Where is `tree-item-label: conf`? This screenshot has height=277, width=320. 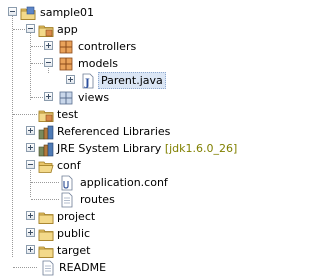
tree-item-label: conf is located at coordinates (69, 165).